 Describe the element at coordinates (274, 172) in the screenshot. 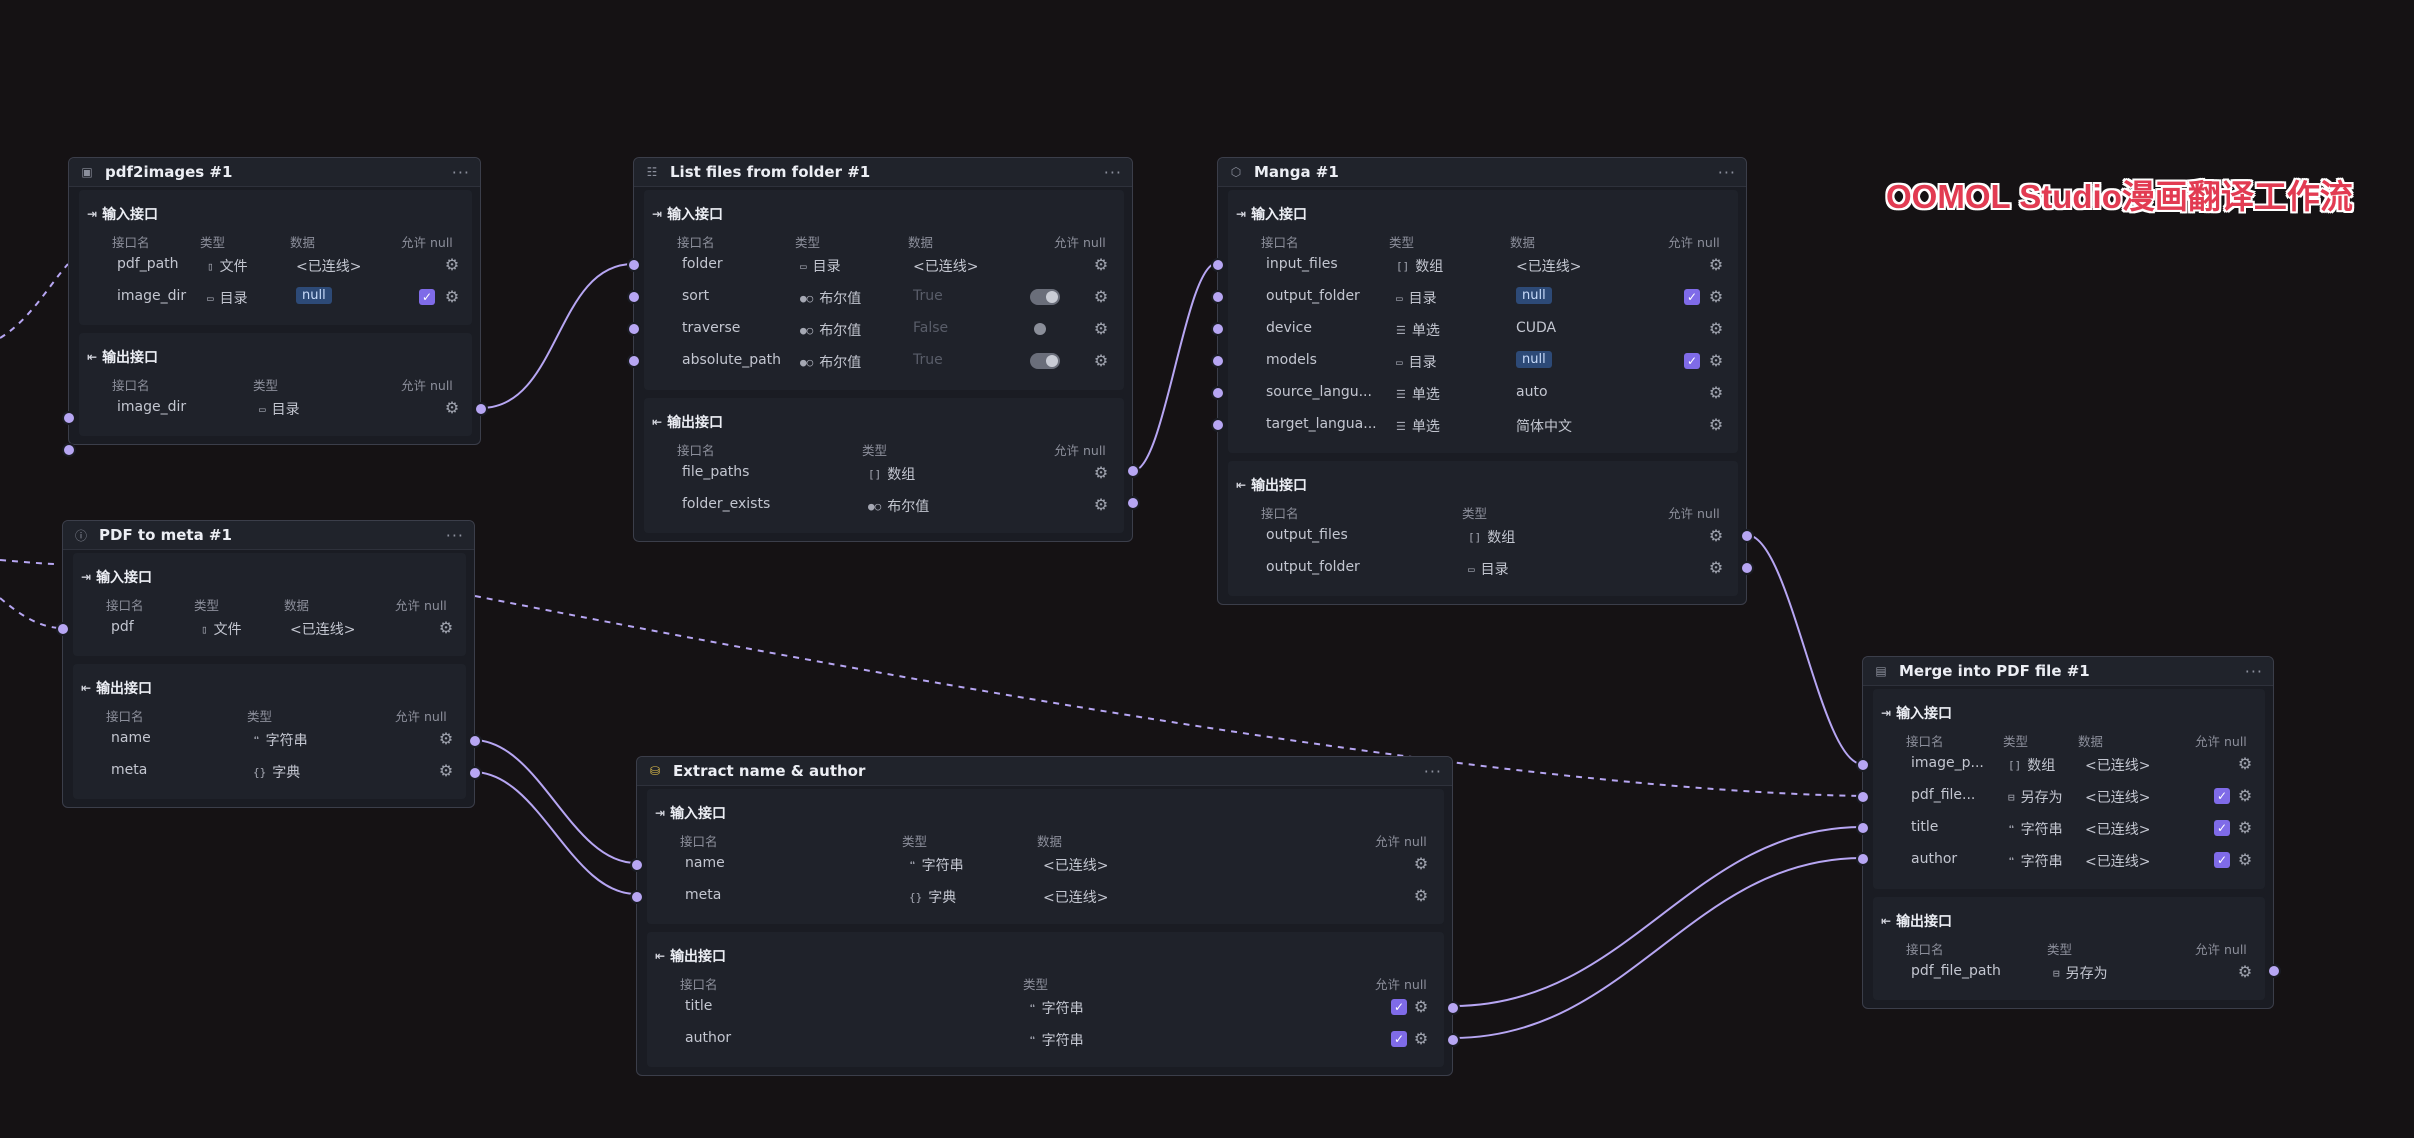

I see `node-header: ▣ pdf2images #1 ···` at that location.